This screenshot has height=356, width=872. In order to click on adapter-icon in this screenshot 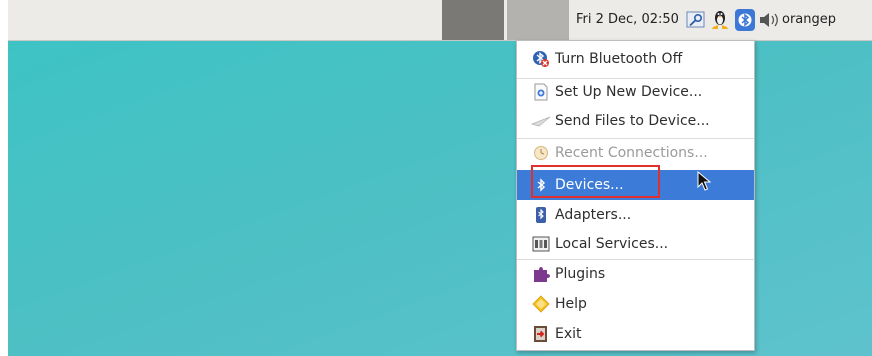, I will do `click(541, 215)`.